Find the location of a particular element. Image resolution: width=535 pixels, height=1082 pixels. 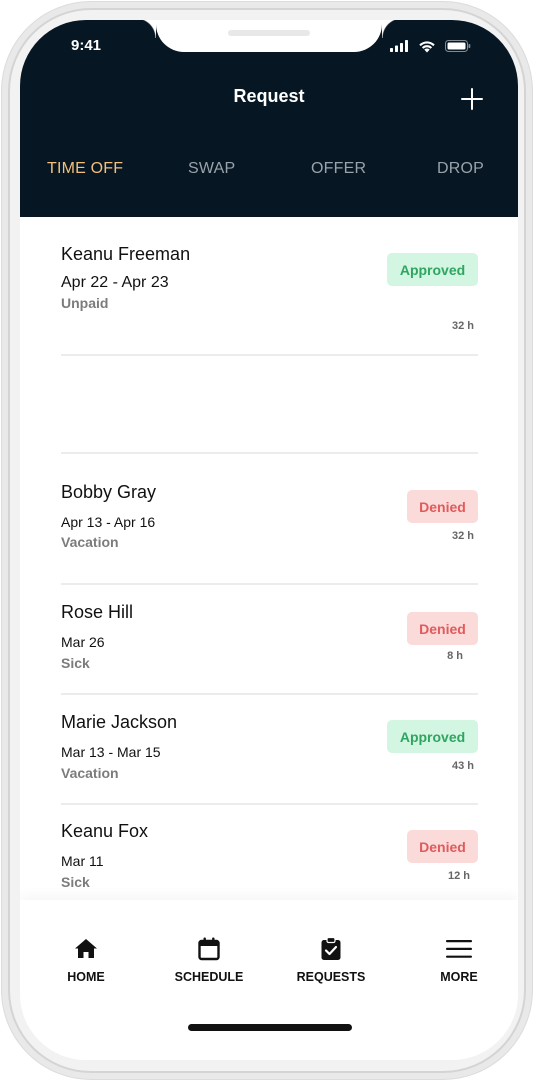

status-icons is located at coordinates (430, 46).